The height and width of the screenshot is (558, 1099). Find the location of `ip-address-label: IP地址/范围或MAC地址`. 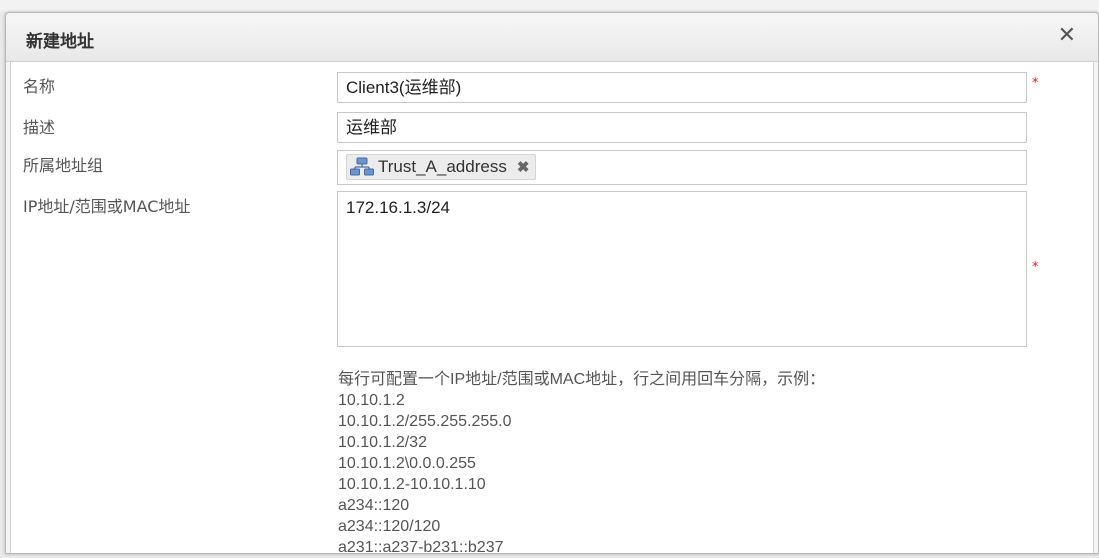

ip-address-label: IP地址/范围或MAC地址 is located at coordinates (107, 206).